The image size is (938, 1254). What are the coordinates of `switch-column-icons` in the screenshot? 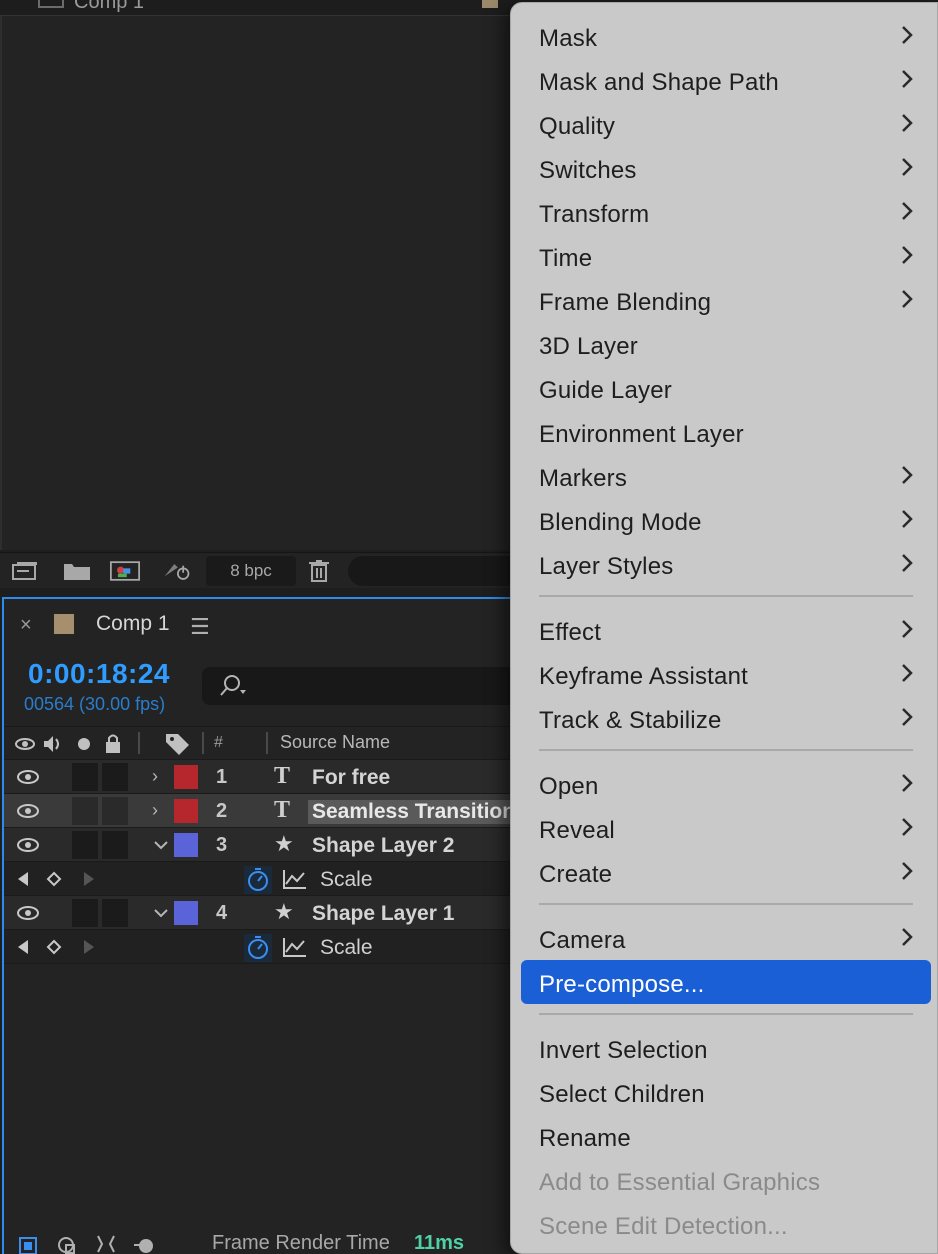 It's located at (67, 743).